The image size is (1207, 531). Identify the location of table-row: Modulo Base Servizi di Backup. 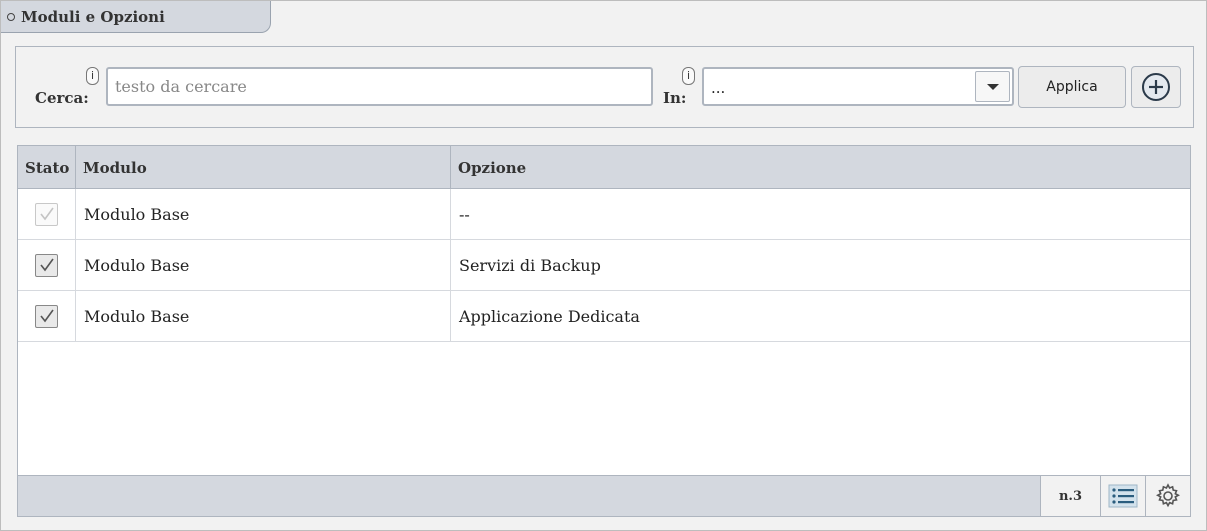
(604, 265).